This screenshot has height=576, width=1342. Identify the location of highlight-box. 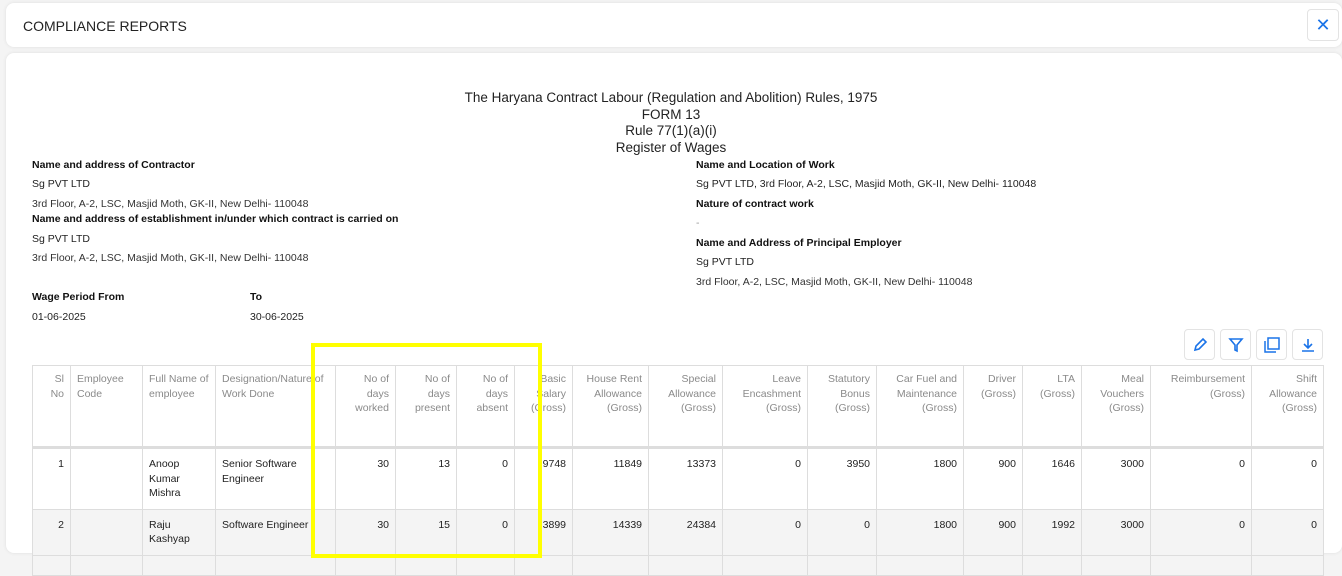
(426, 450).